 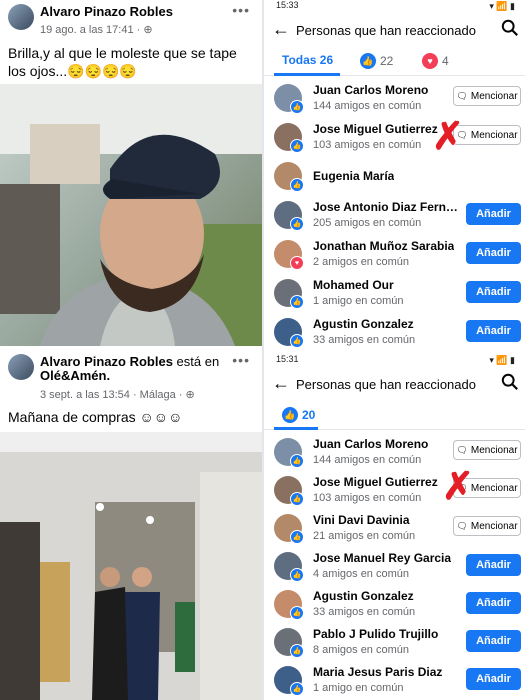 I want to click on tab-like: 👍 20, so click(x=298, y=415).